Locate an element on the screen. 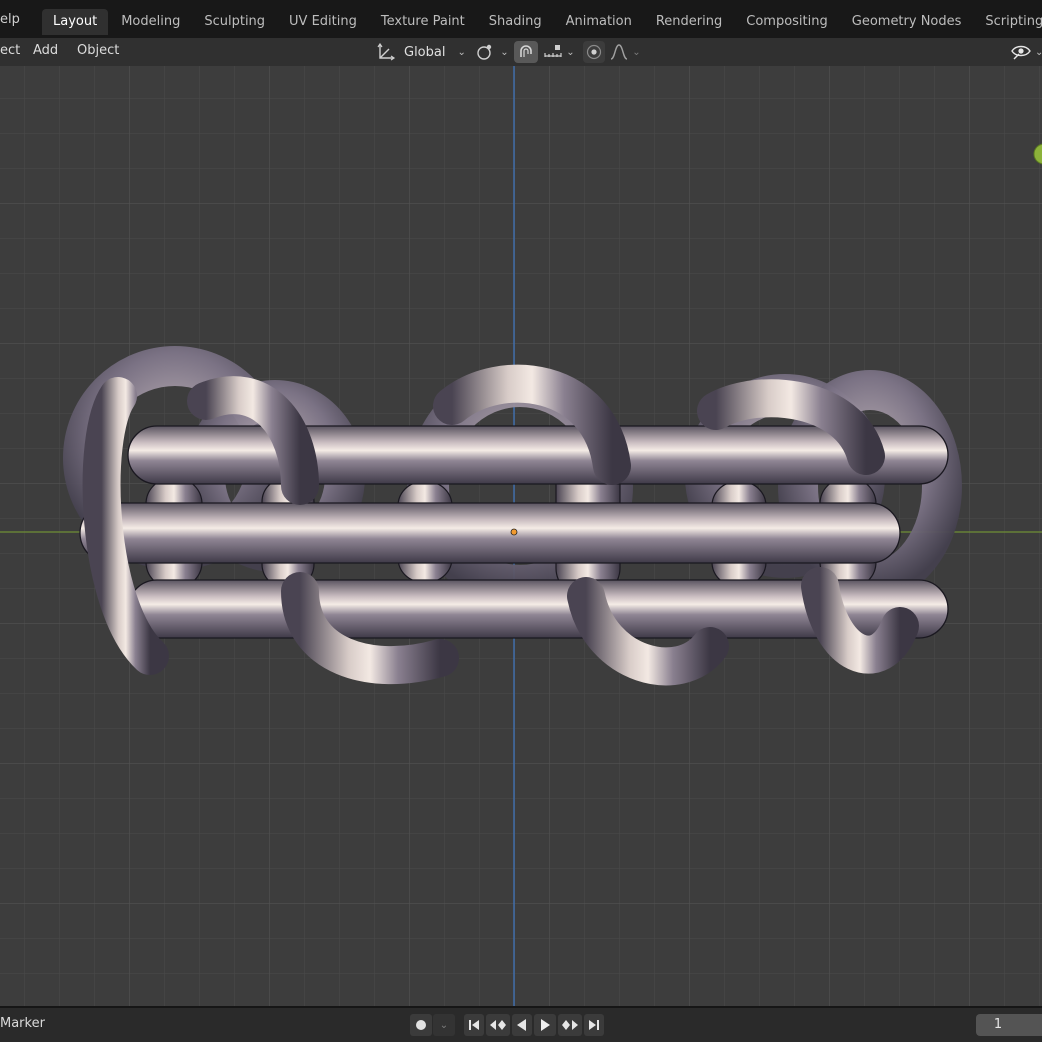 The height and width of the screenshot is (1042, 1042). tab-layout: Layout is located at coordinates (75, 22).